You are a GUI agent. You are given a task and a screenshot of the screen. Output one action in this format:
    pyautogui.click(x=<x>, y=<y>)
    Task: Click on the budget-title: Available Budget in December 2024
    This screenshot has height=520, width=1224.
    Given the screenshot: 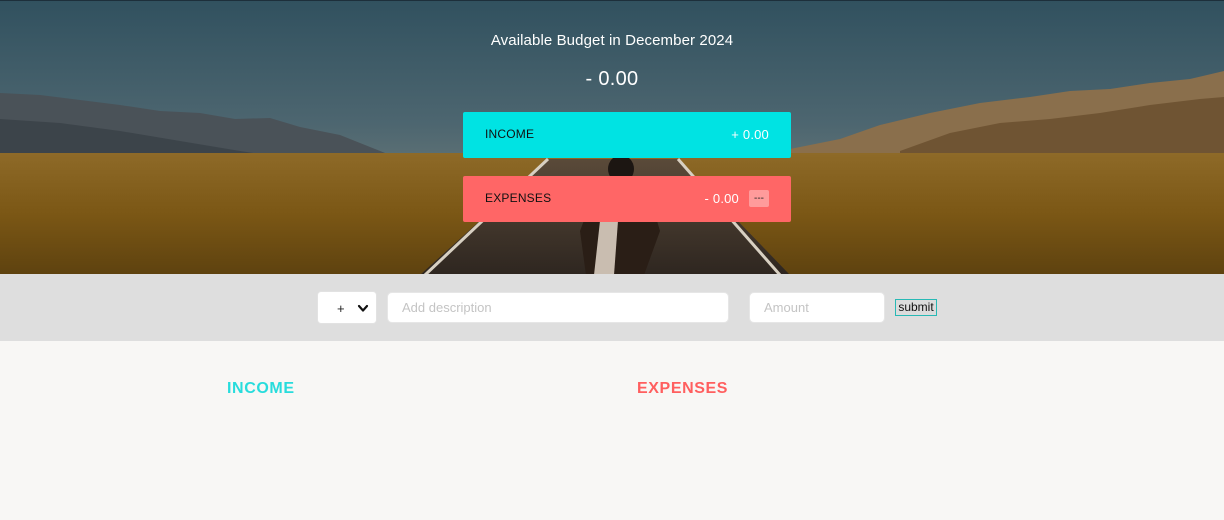 What is the action you would take?
    pyautogui.click(x=612, y=40)
    